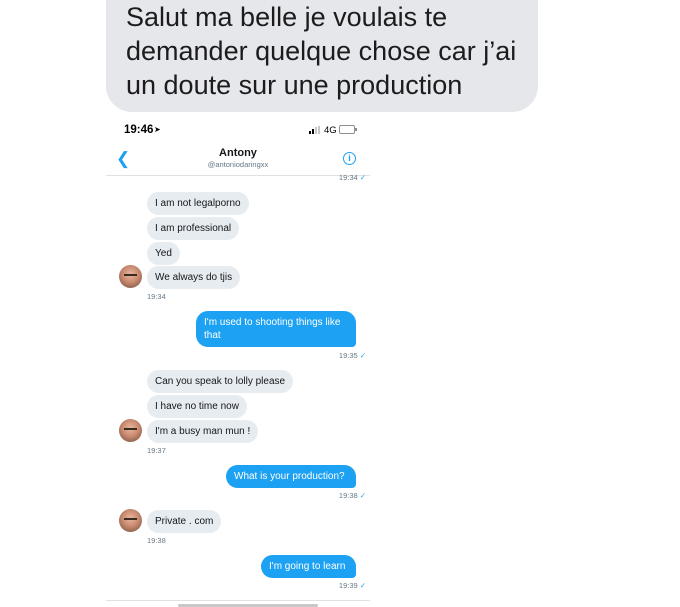  I want to click on location-arrow-icon: ➤, so click(157, 129).